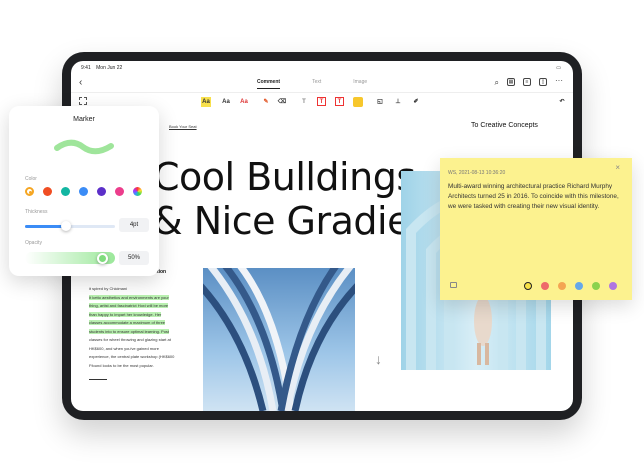  Describe the element at coordinates (47, 191) in the screenshot. I see `color-swatch-red` at that location.